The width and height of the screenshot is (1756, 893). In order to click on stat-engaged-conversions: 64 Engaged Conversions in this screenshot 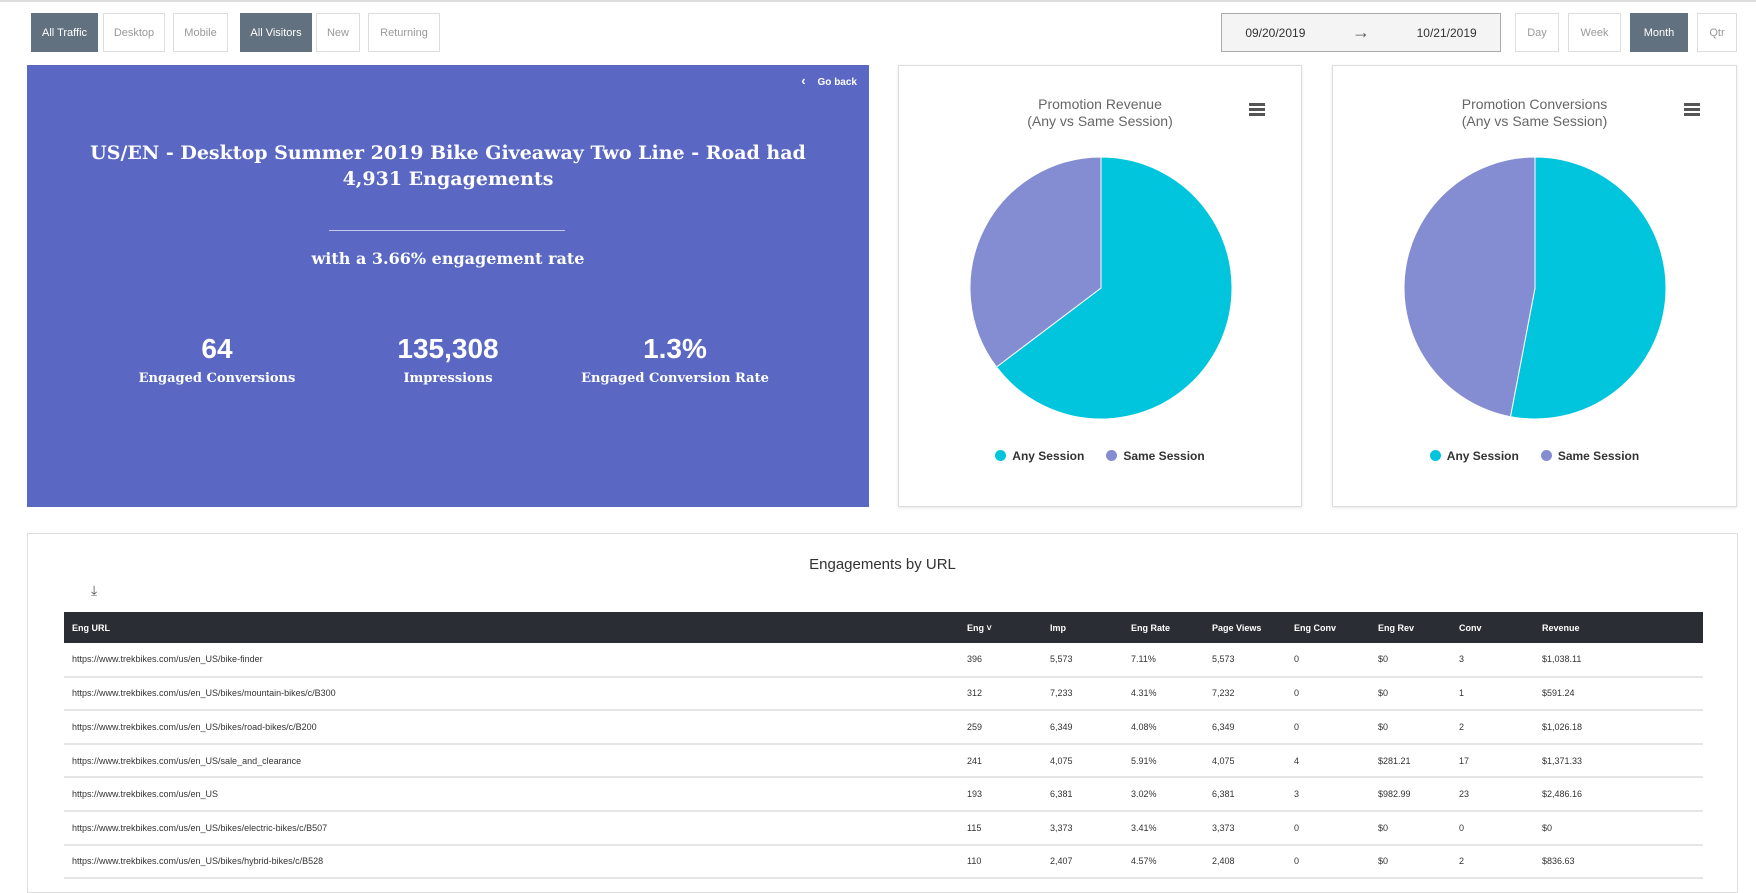, I will do `click(217, 359)`.